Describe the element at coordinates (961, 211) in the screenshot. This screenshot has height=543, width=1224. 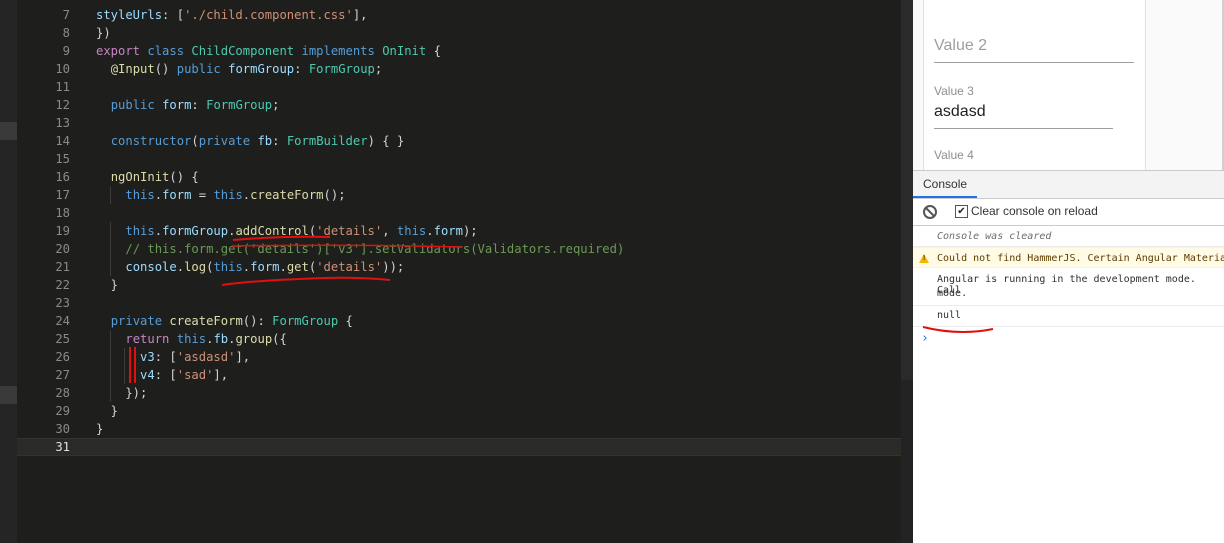
I see `clear-on-reload-checkbox: ✔` at that location.